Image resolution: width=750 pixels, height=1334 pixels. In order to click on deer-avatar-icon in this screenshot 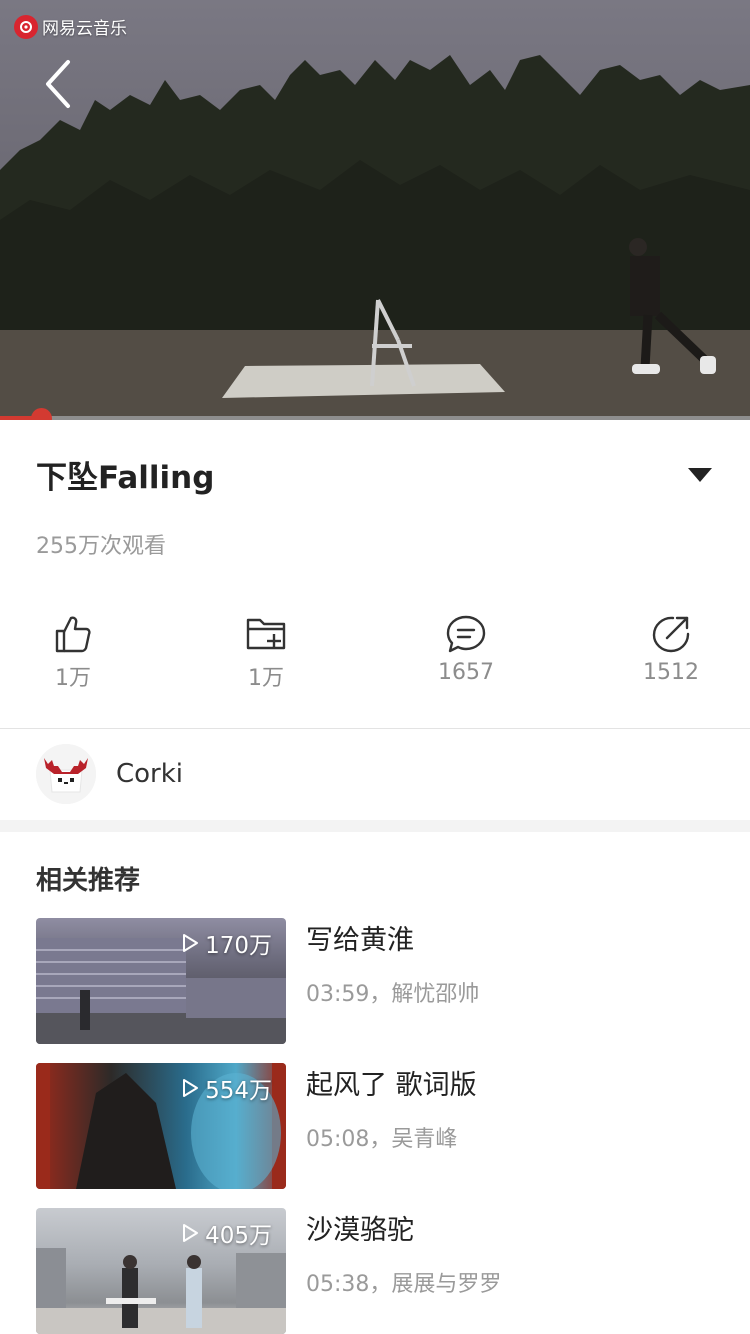, I will do `click(66, 774)`.